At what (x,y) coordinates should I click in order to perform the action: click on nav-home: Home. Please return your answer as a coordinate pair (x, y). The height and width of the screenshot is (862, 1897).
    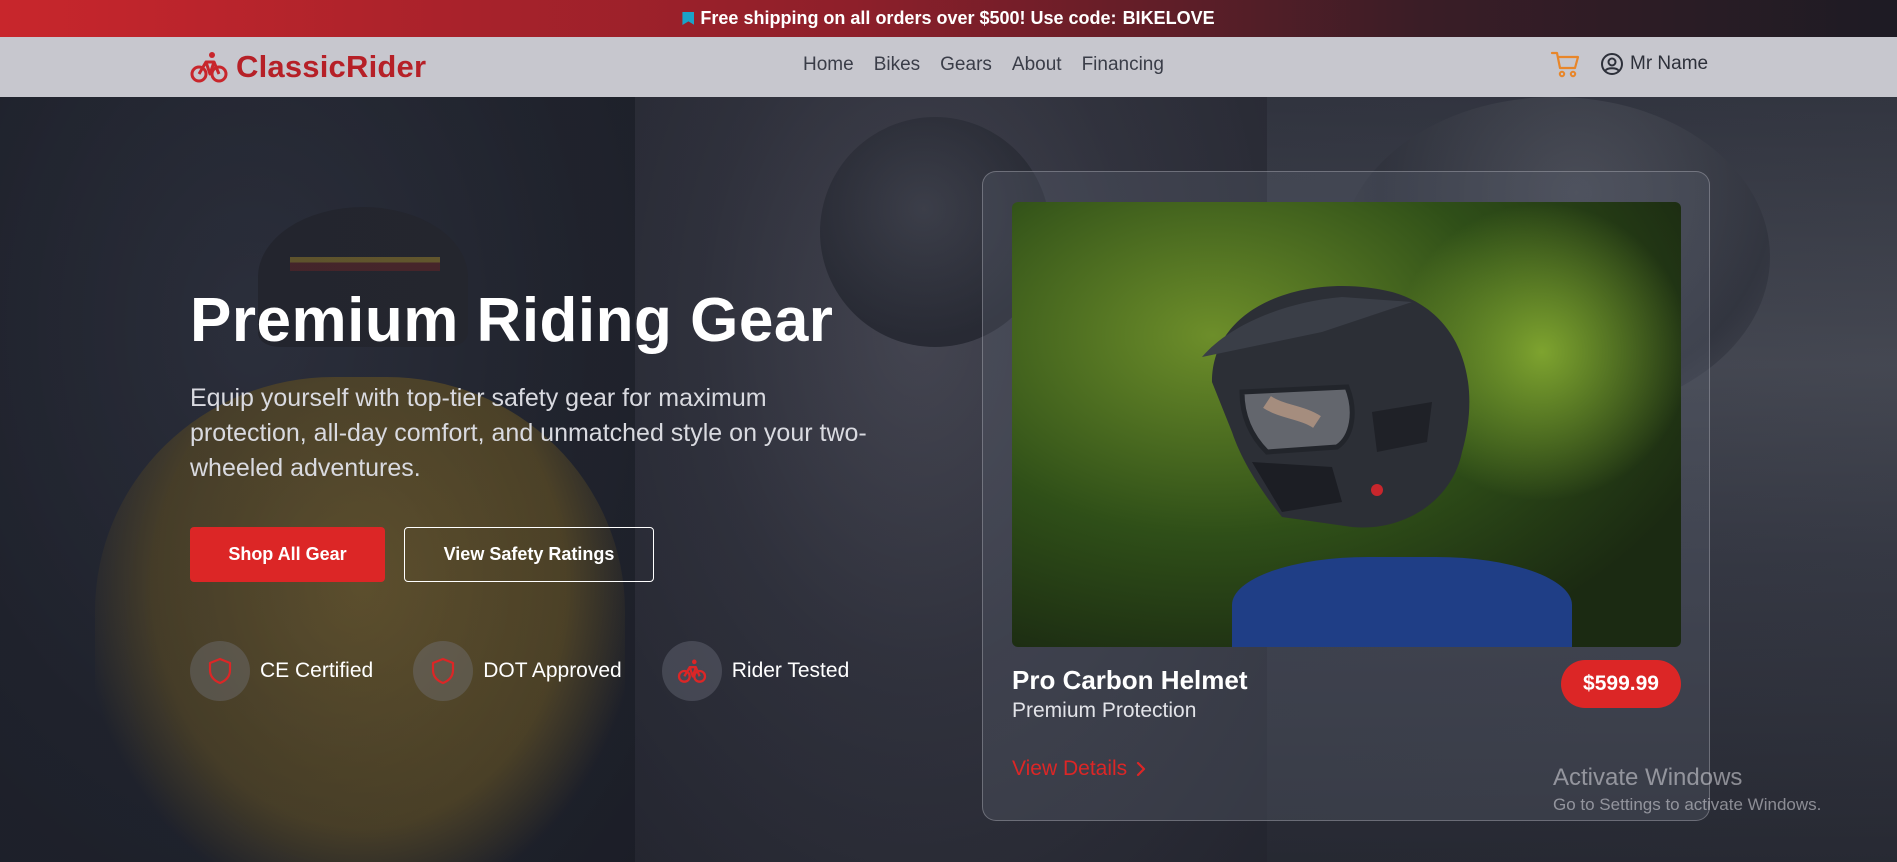
    Looking at the image, I should click on (828, 65).